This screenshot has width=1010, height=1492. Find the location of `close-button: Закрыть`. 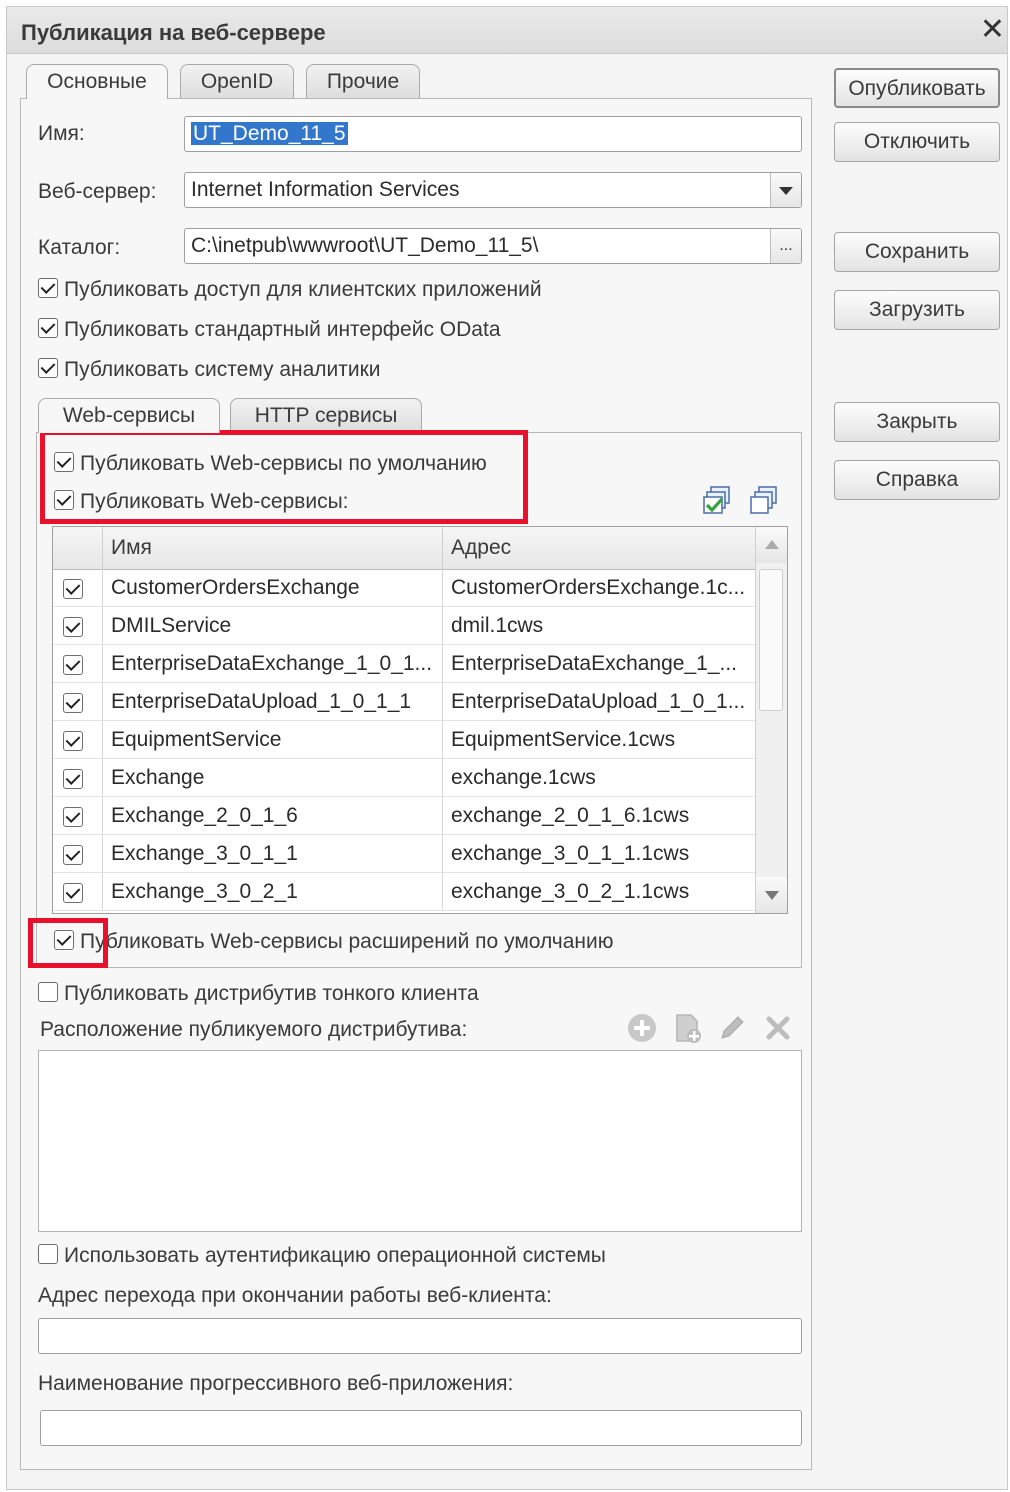

close-button: Закрыть is located at coordinates (917, 422).